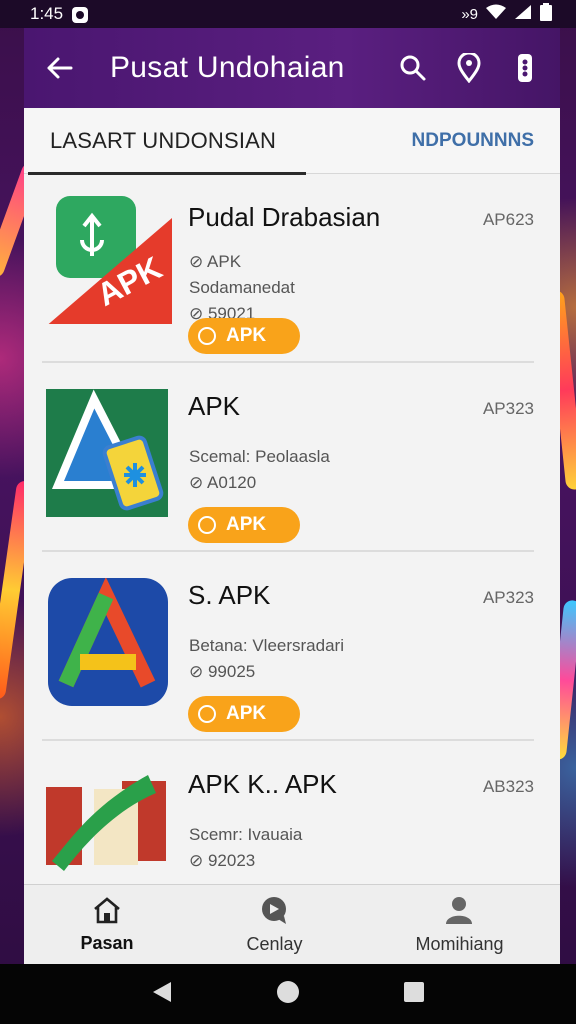 This screenshot has height=1024, width=576. What do you see at coordinates (459, 912) in the screenshot?
I see `person-icon` at bounding box center [459, 912].